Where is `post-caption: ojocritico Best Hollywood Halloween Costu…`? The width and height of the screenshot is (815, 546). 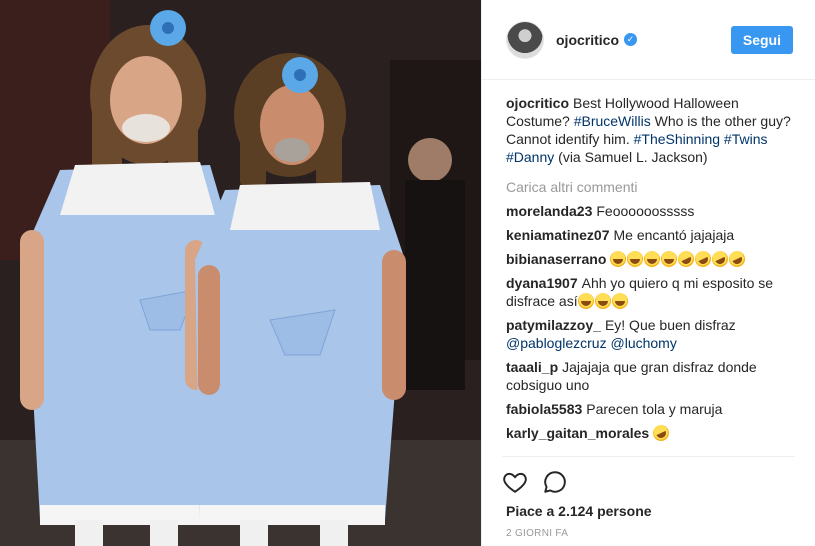 post-caption: ojocritico Best Hollywood Halloween Costu… is located at coordinates (650, 130).